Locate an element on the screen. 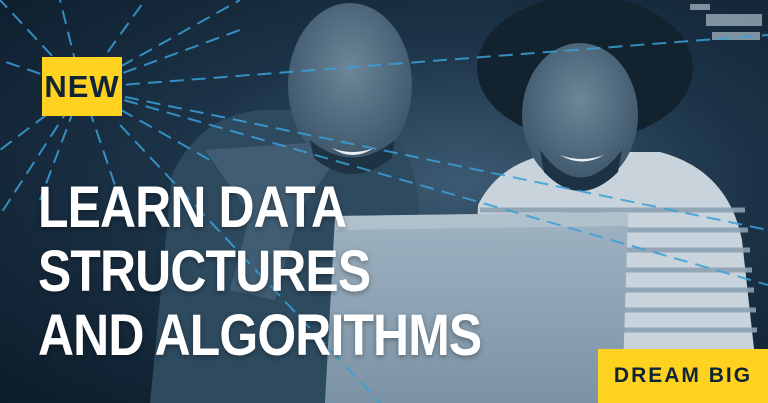 This screenshot has height=403, width=768. headline-line-2: STRUCTURES is located at coordinates (204, 271).